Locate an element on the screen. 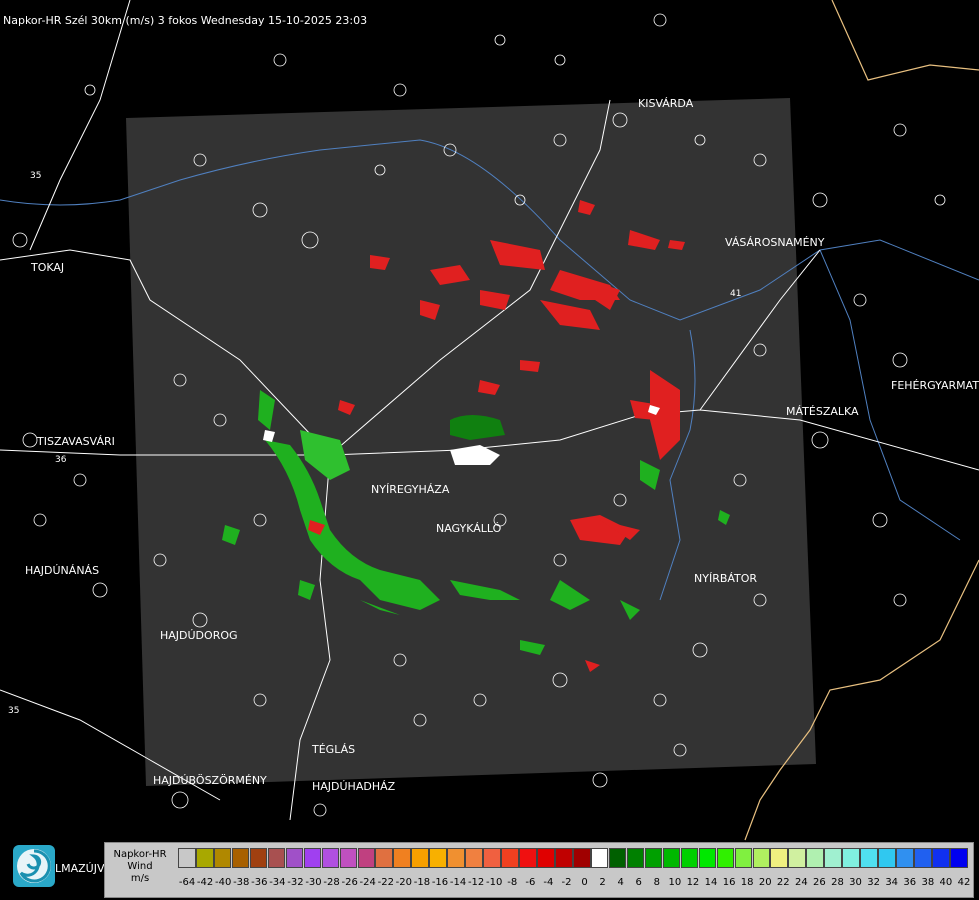 The image size is (979, 900). legend-tick-label: 6 is located at coordinates (638, 882).